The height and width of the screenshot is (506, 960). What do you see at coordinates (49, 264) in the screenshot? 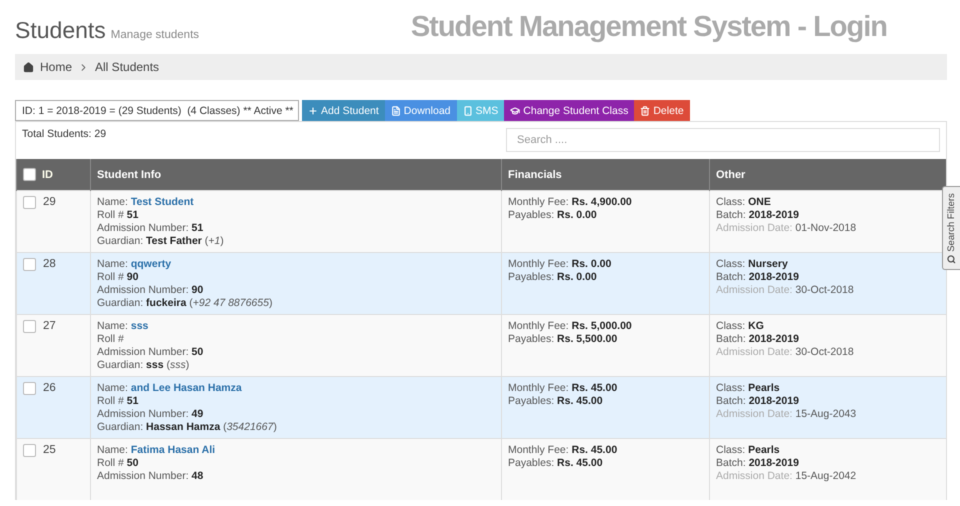
I see `student-id: 28` at bounding box center [49, 264].